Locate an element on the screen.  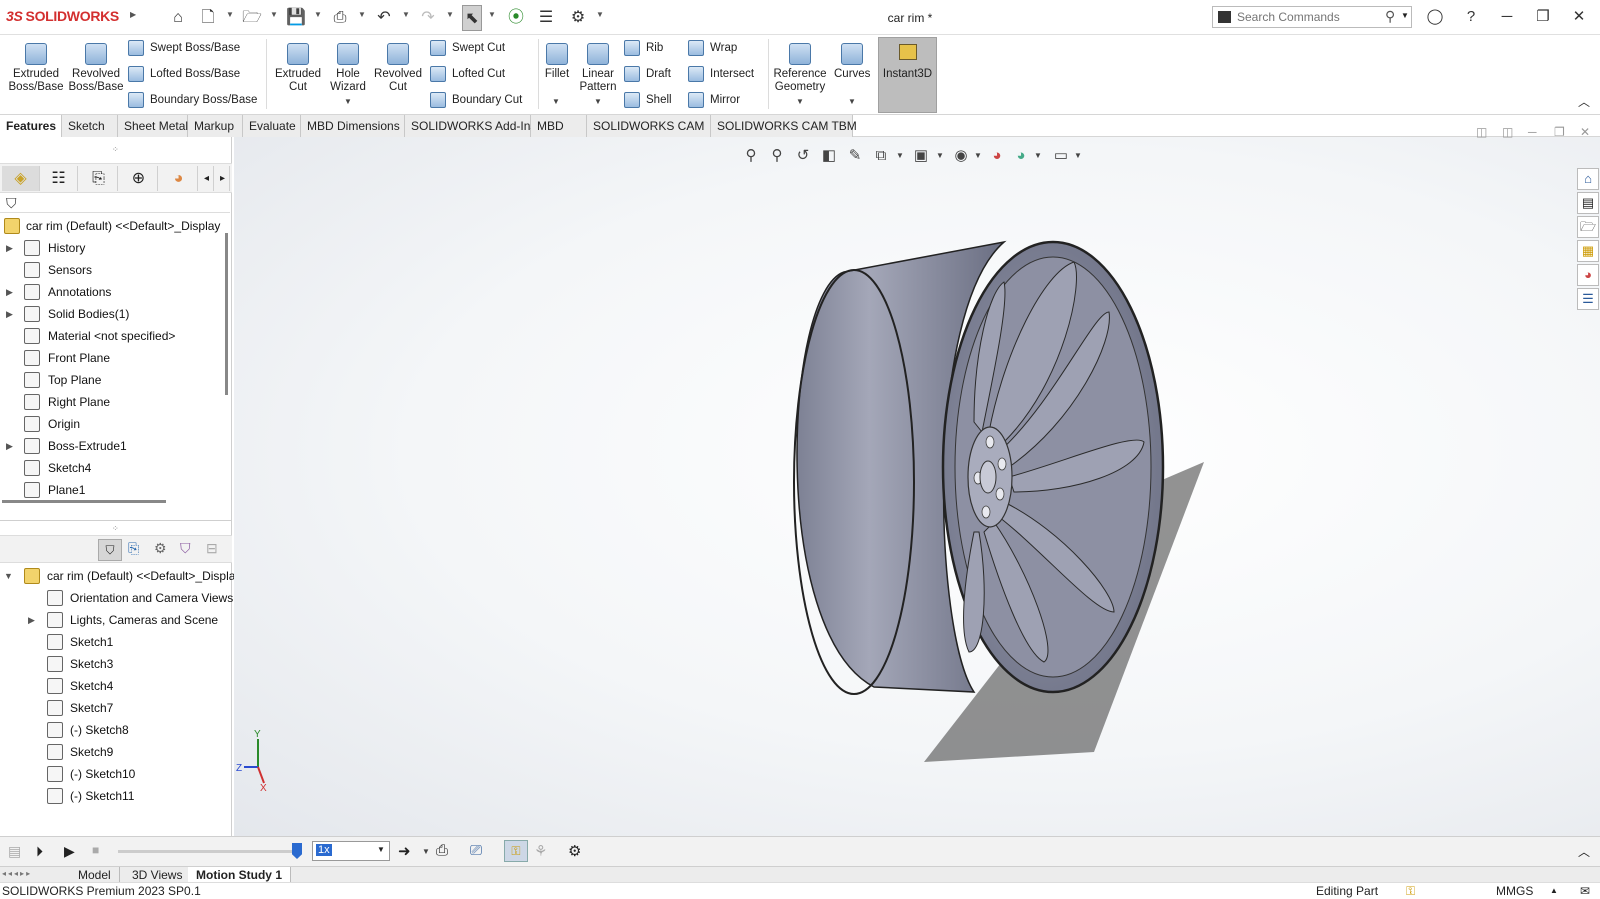
restore-button: ❐ is located at coordinates (1543, 17).